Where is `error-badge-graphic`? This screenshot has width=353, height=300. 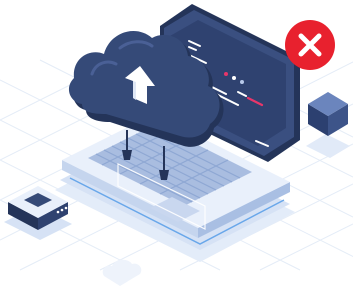
error-badge-graphic is located at coordinates (310, 45).